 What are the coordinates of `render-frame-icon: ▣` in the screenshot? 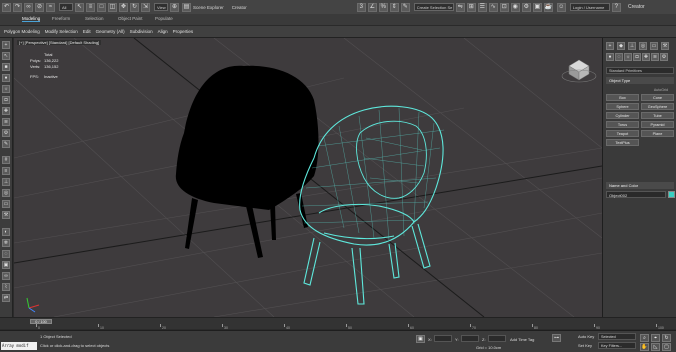 It's located at (537, 7).